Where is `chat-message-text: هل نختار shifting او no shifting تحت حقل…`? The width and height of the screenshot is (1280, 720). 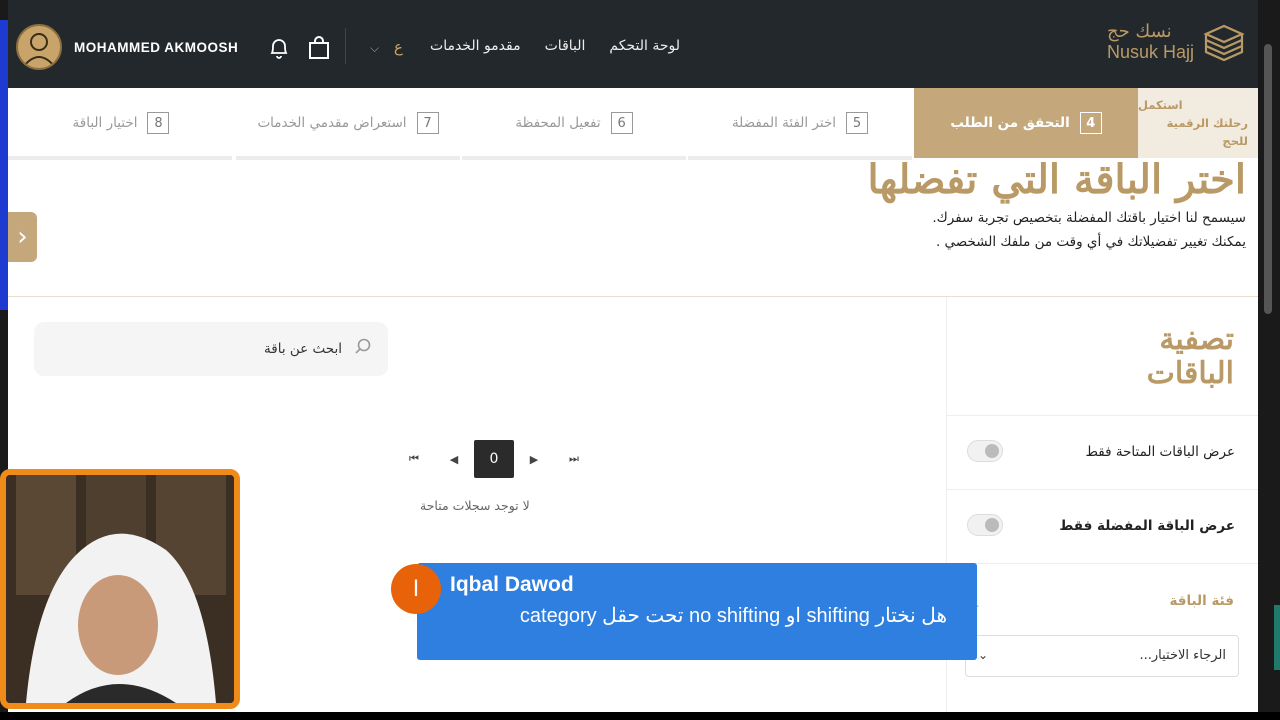 chat-message-text: هل نختار shifting او no shifting تحت حقل… is located at coordinates (733, 616).